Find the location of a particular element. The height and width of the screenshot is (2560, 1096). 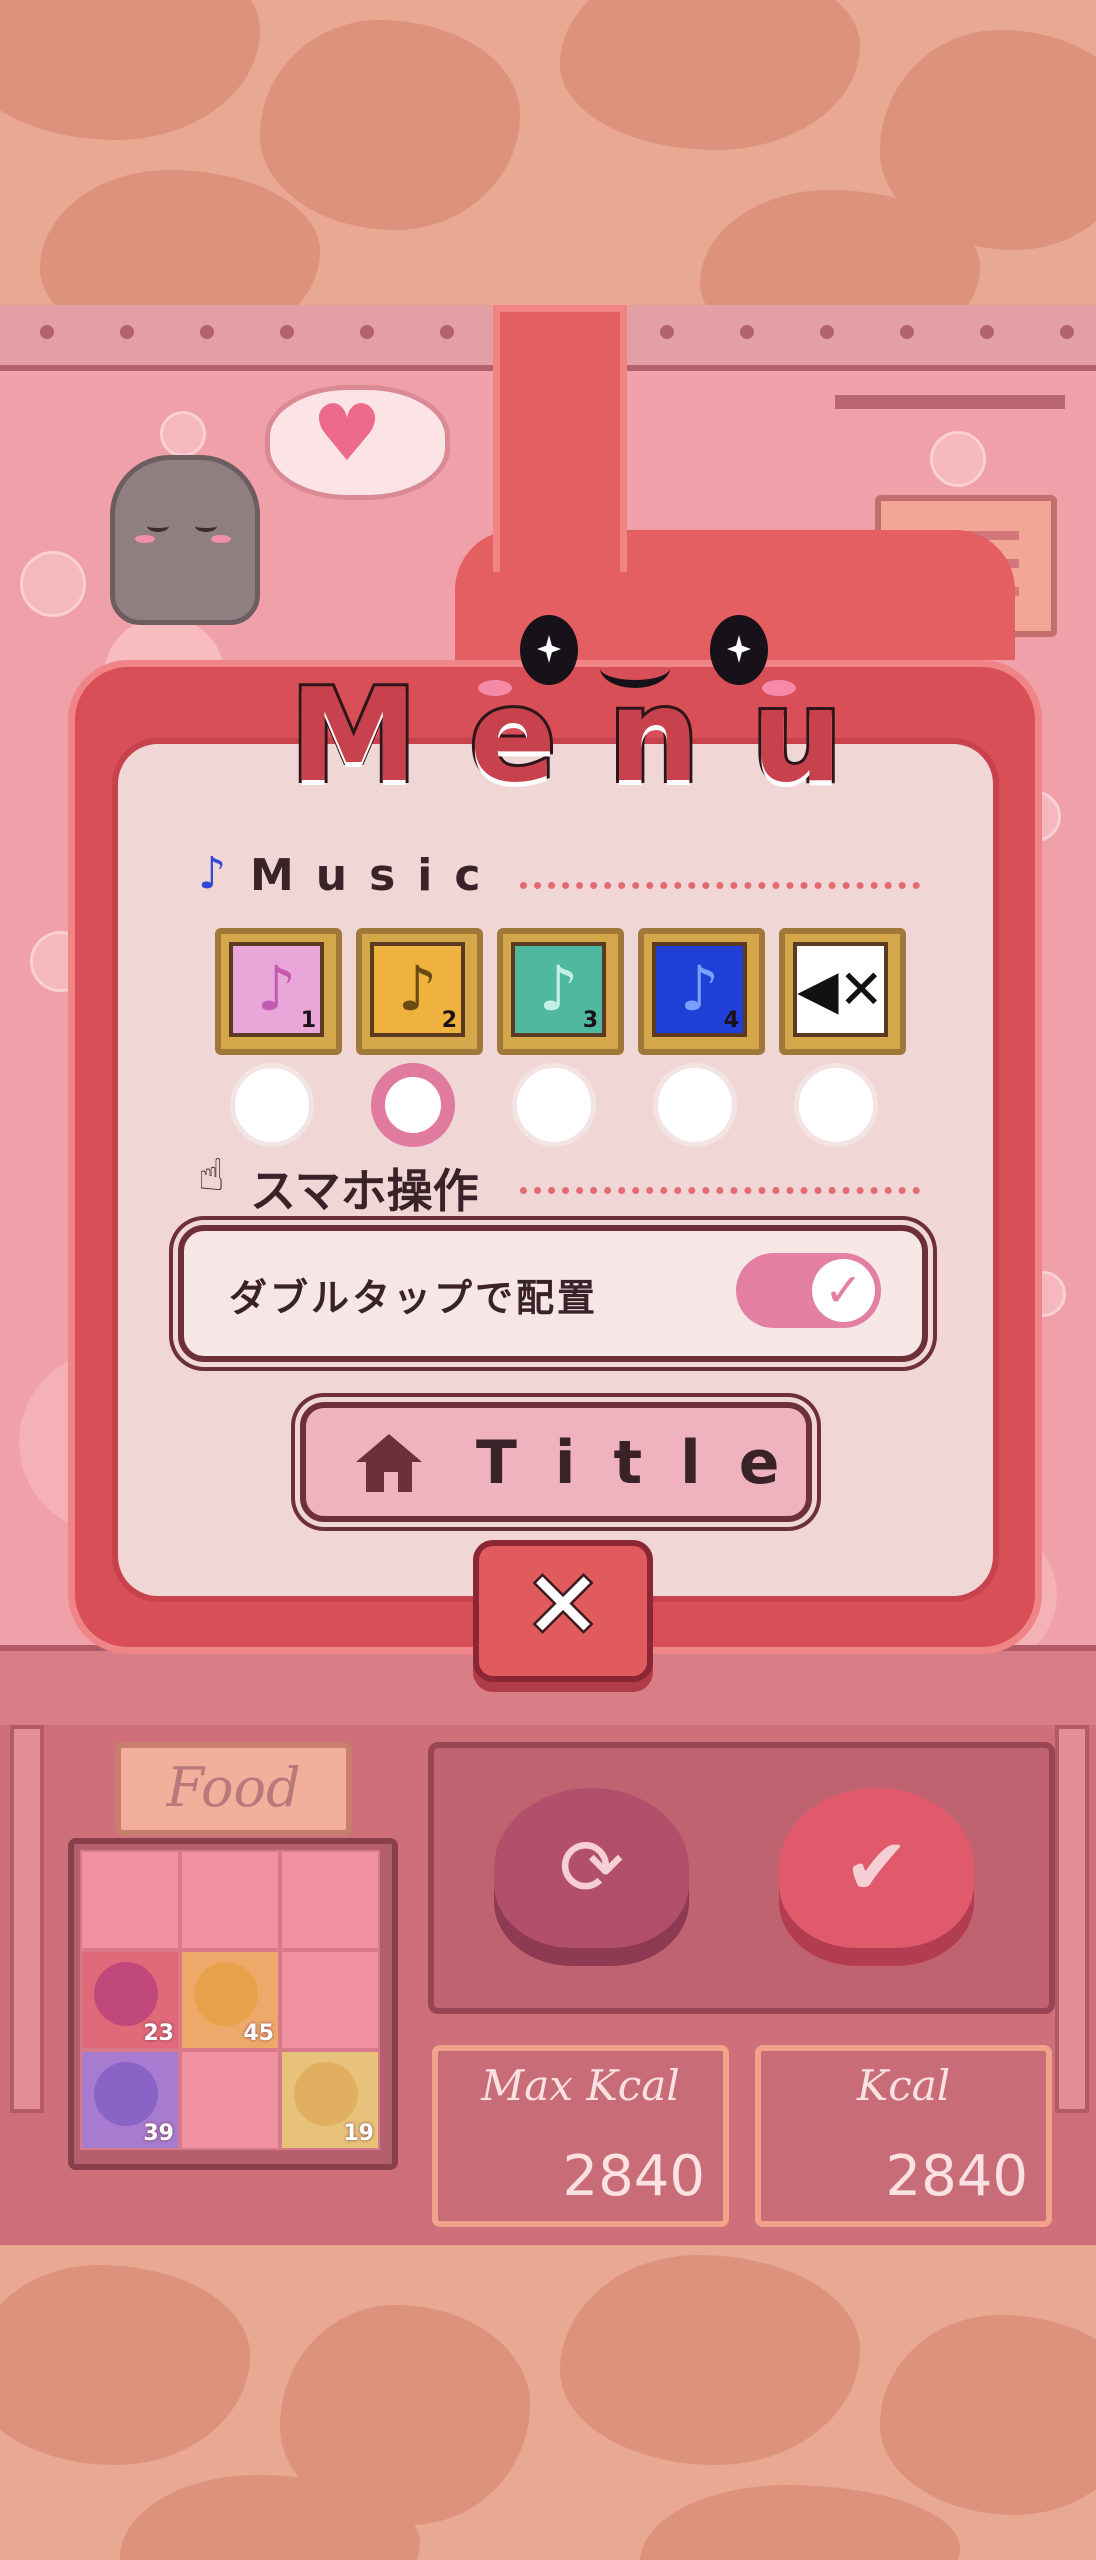

touch-divider is located at coordinates (720, 1190).